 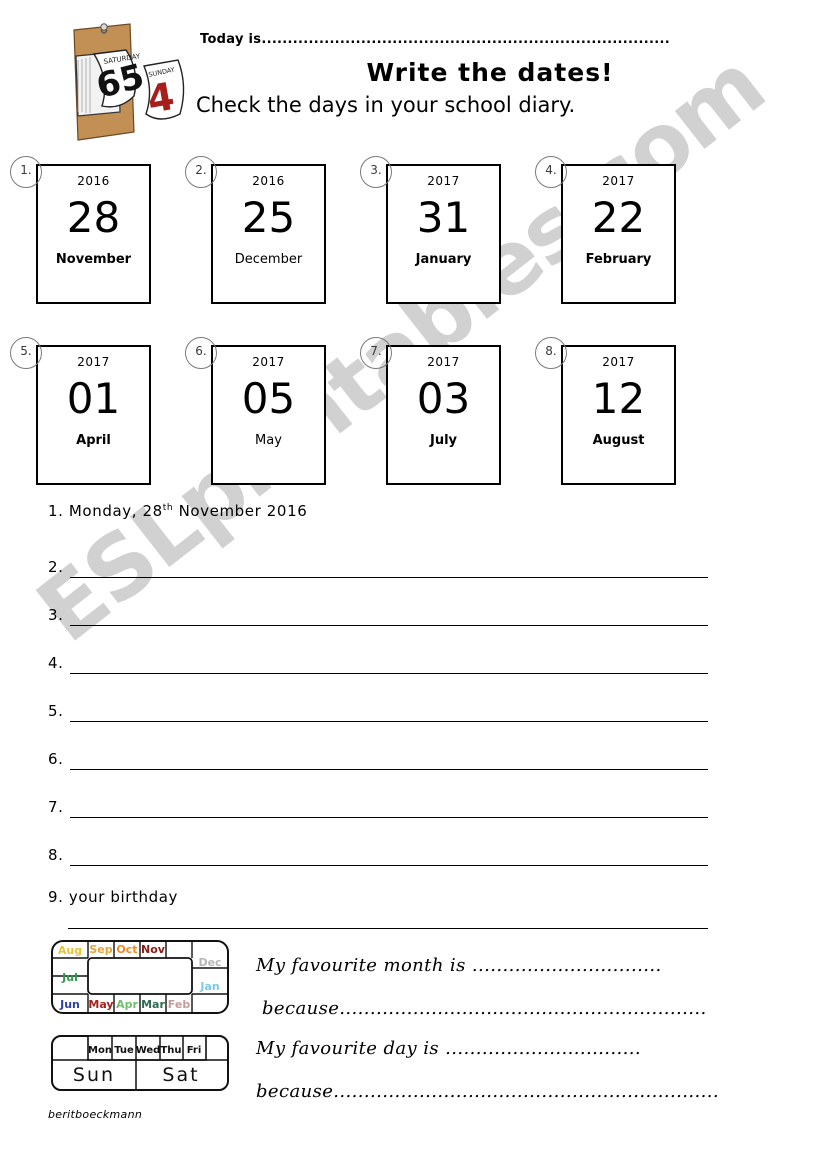 I want to click on calendar-card-number-label: 6., so click(x=201, y=351).